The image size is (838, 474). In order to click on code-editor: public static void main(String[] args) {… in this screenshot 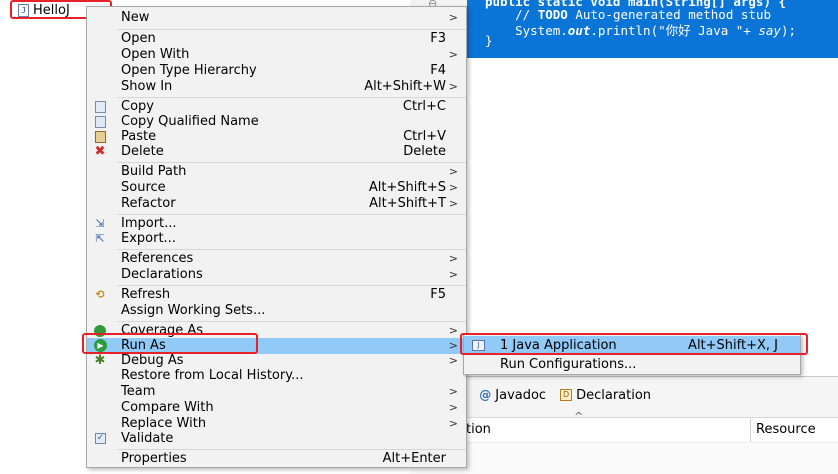, I will do `click(652, 29)`.